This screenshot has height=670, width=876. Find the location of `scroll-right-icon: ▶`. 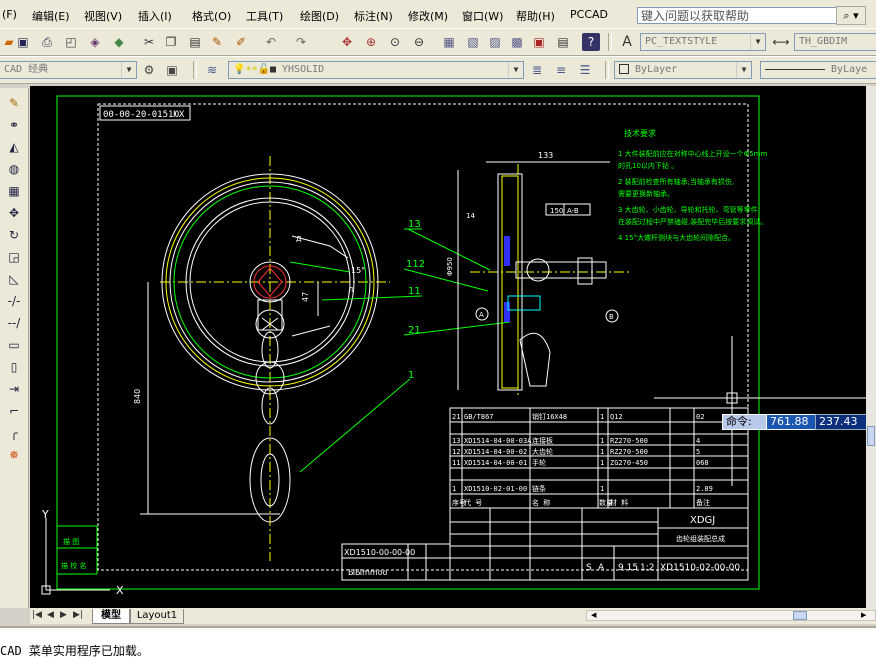

scroll-right-icon: ▶ is located at coordinates (867, 615).